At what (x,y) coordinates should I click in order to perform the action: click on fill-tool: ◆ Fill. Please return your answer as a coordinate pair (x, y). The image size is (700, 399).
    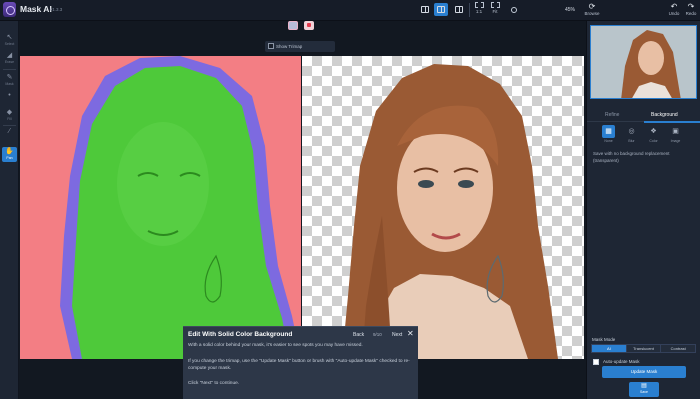
    Looking at the image, I should click on (9, 115).